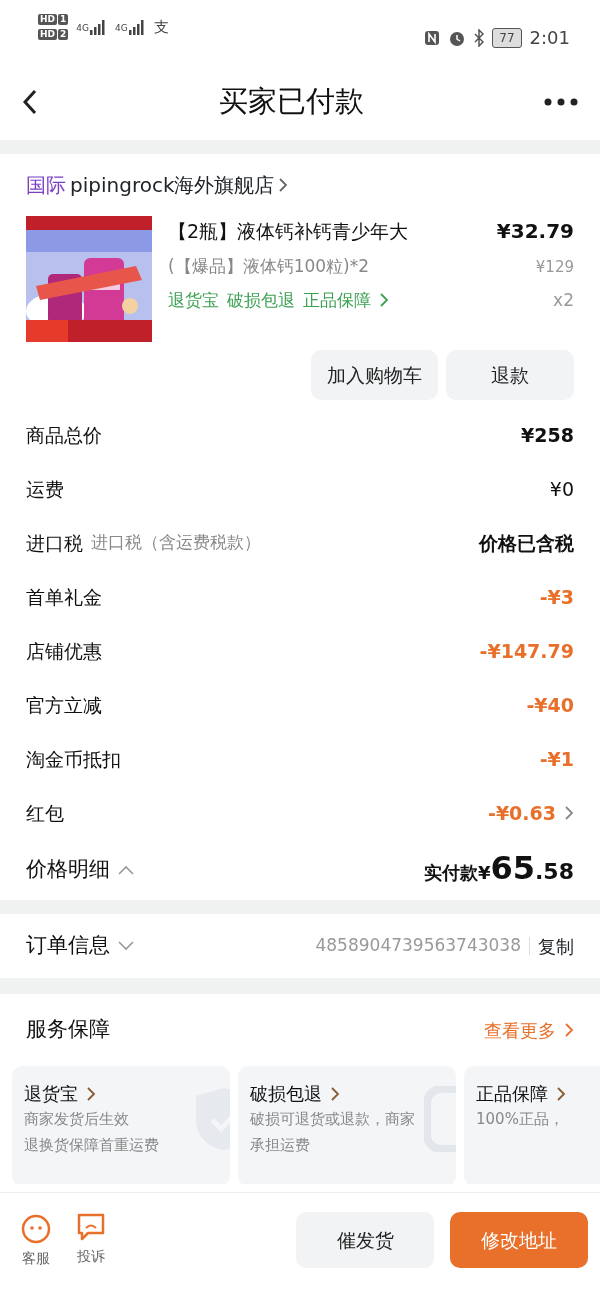 Image resolution: width=600 pixels, height=1300 pixels. What do you see at coordinates (457, 873) in the screenshot?
I see `paid-label: 实付款¥` at bounding box center [457, 873].